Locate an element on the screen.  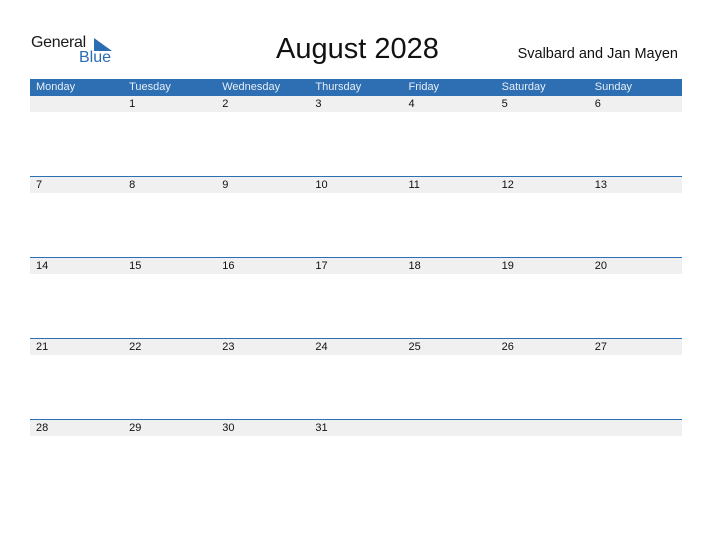
day-cell: 25 is located at coordinates (414, 347).